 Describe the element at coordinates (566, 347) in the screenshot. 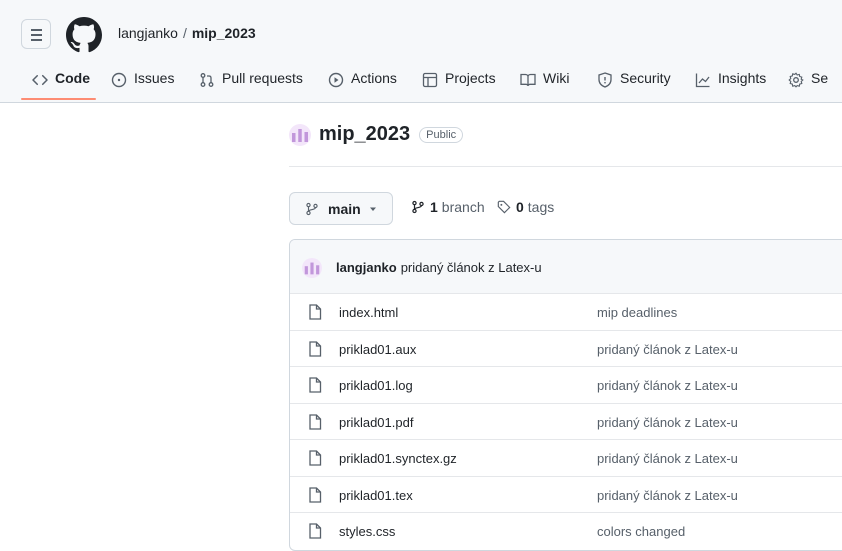

I see `file-row: priklad01.aux pridaný článok z Latex-u` at that location.